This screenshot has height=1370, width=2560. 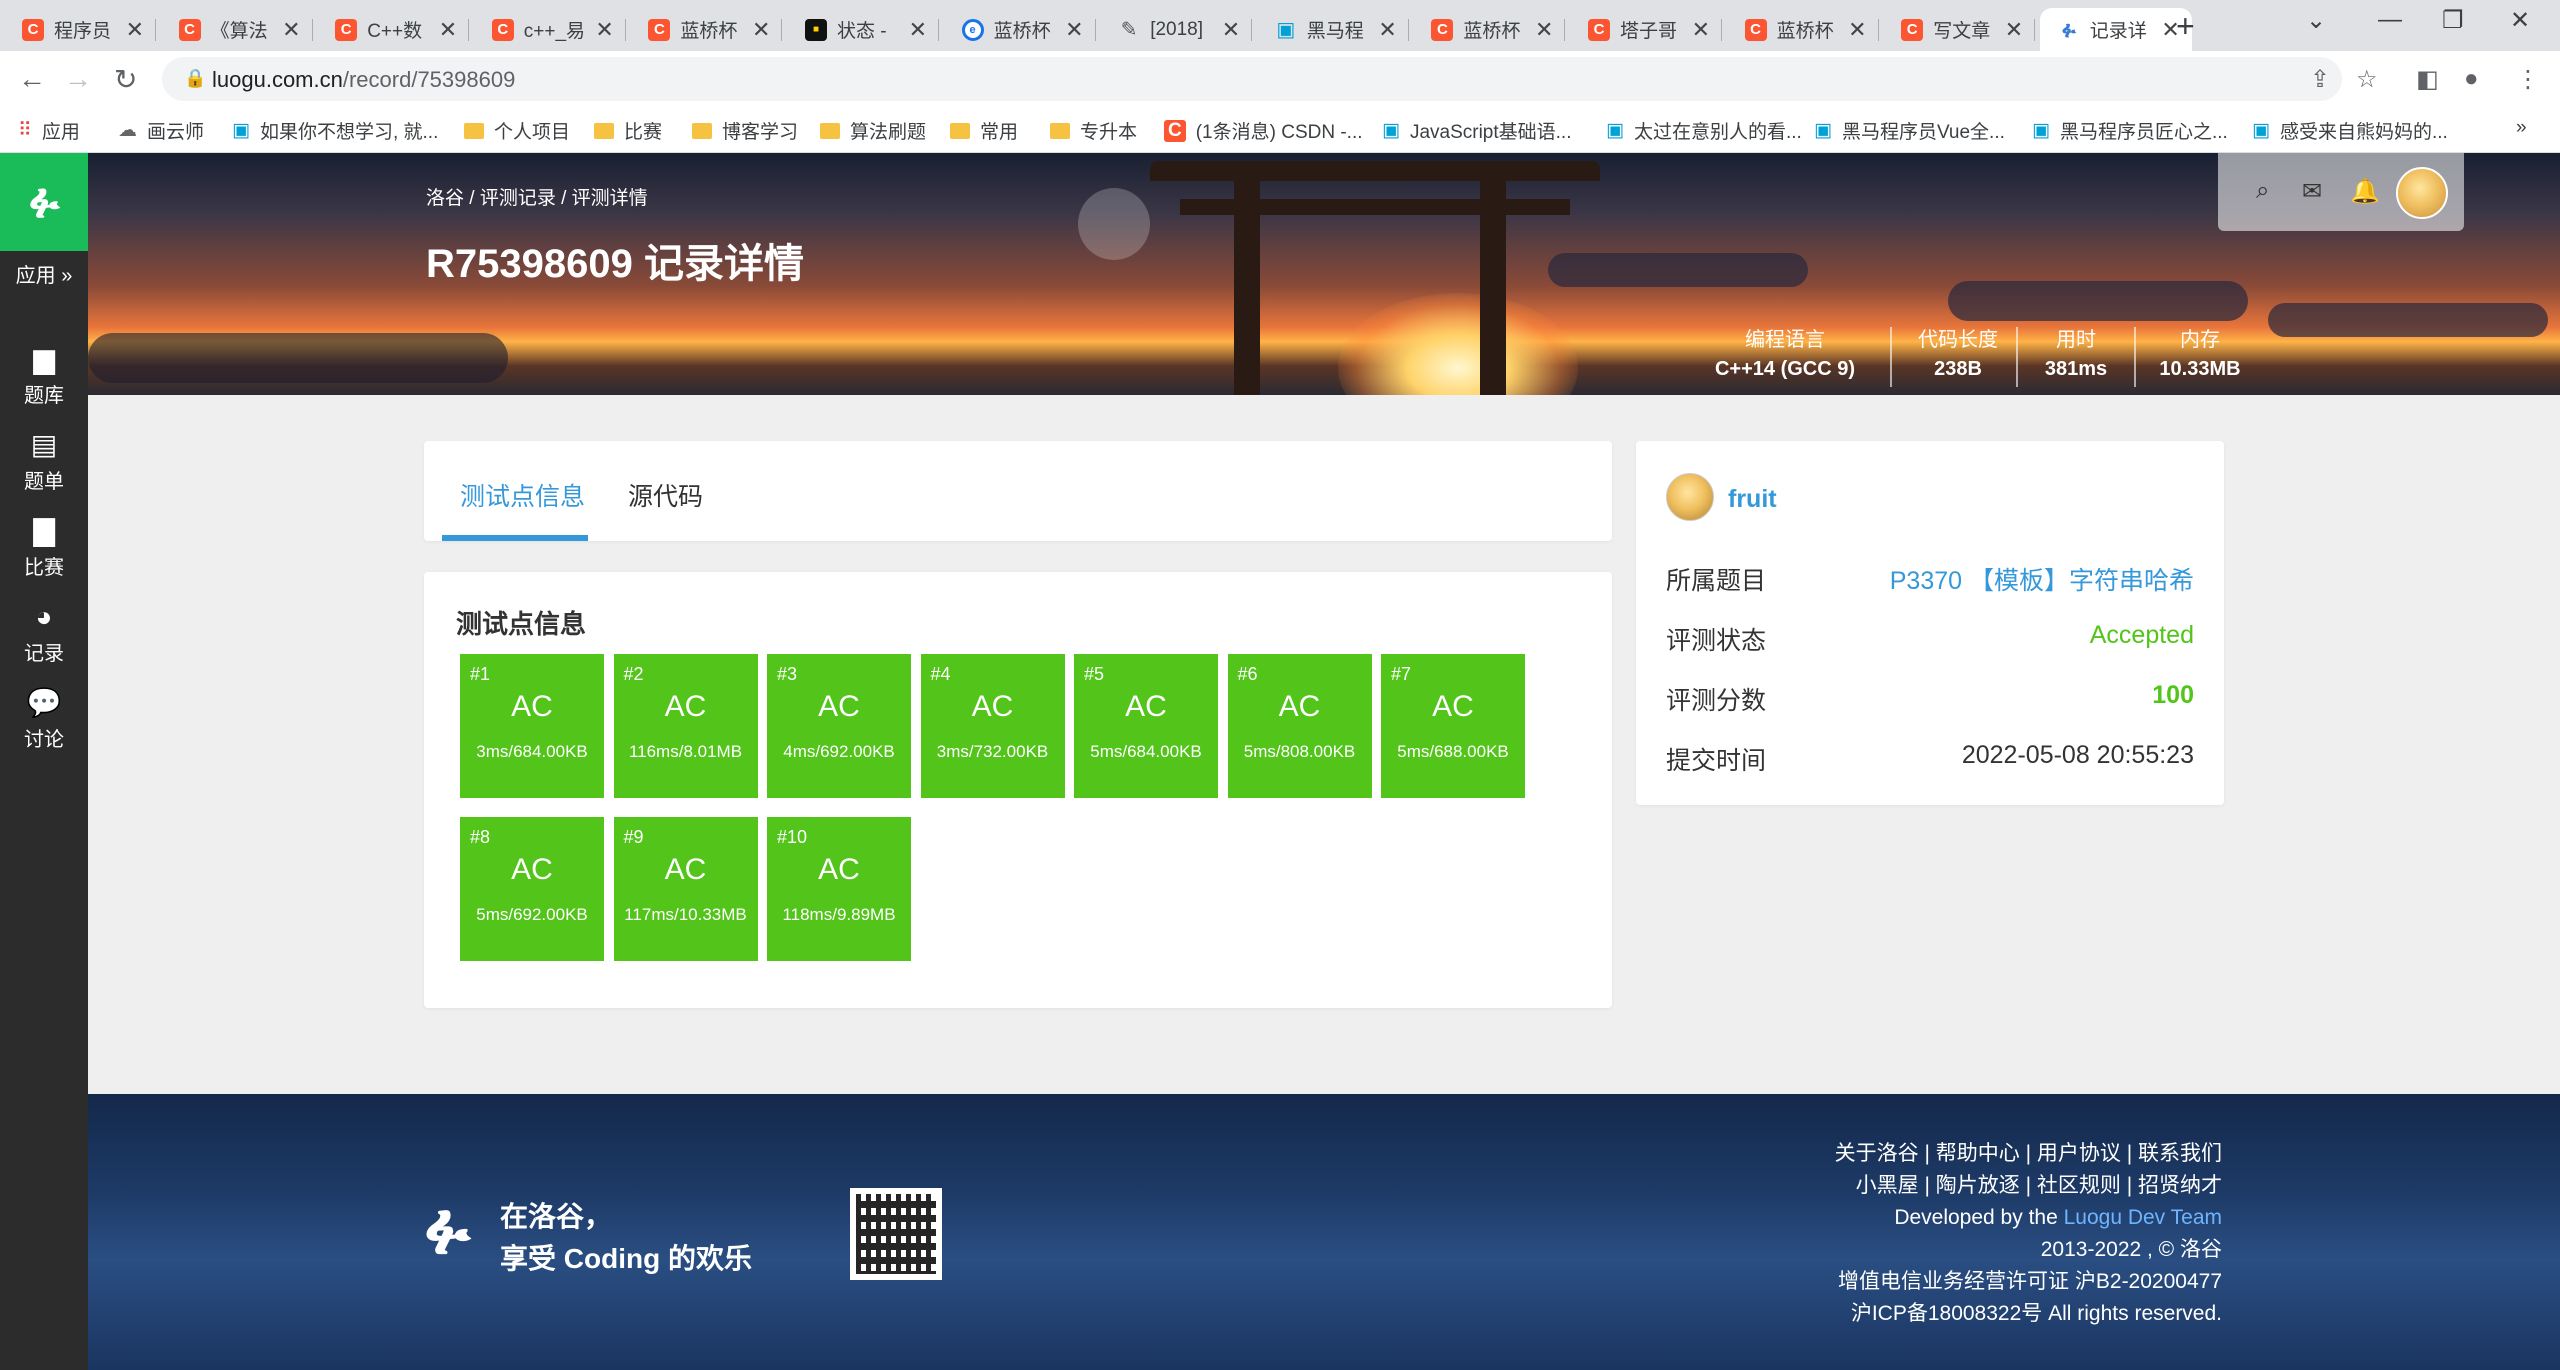 I want to click on browser-tab: ✎ [2018] ✕, so click(x=1176, y=29).